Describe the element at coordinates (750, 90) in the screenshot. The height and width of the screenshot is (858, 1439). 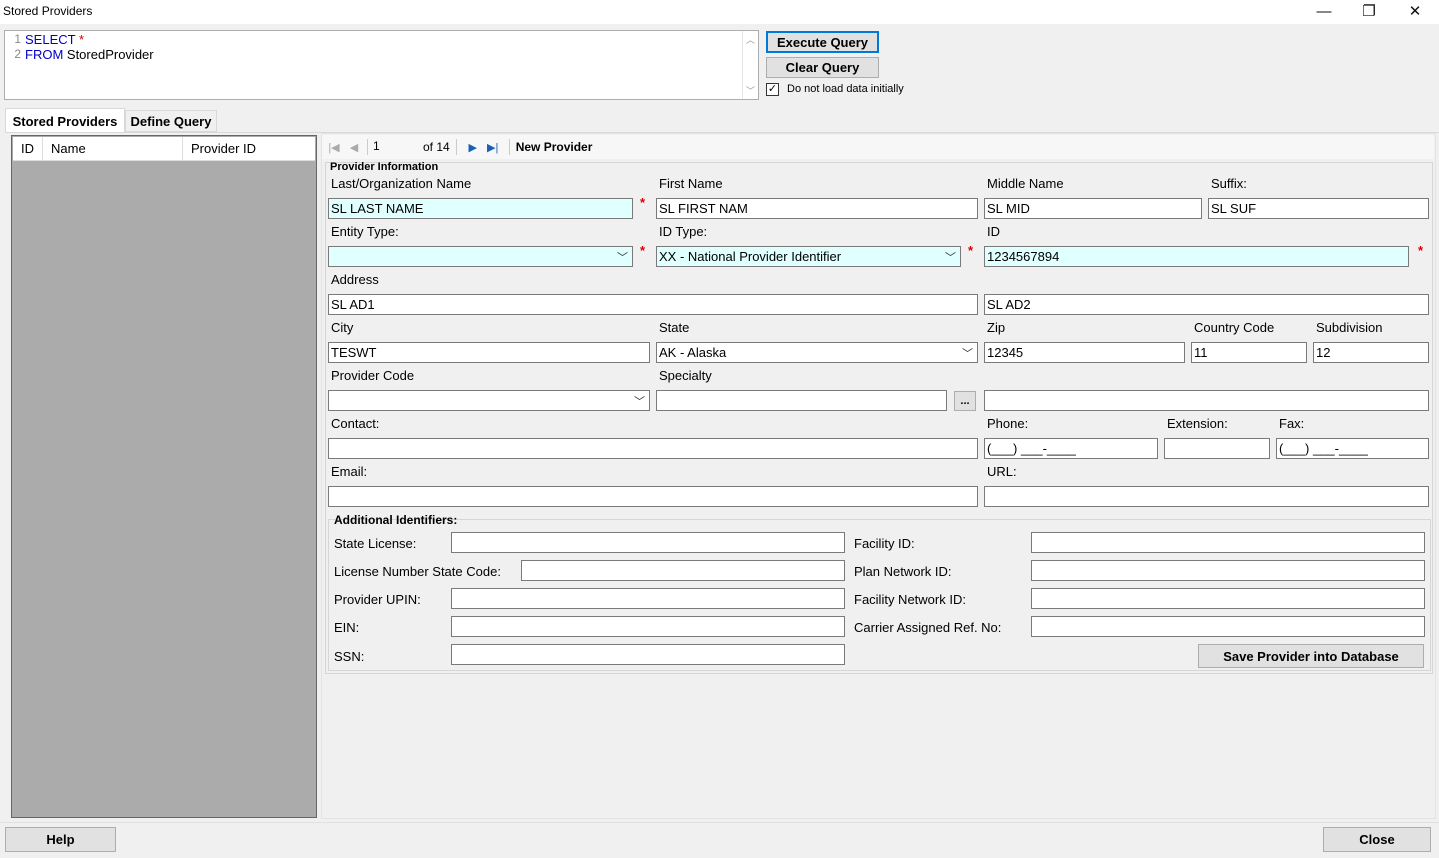
I see `scroll-down-icon: ﹀` at that location.